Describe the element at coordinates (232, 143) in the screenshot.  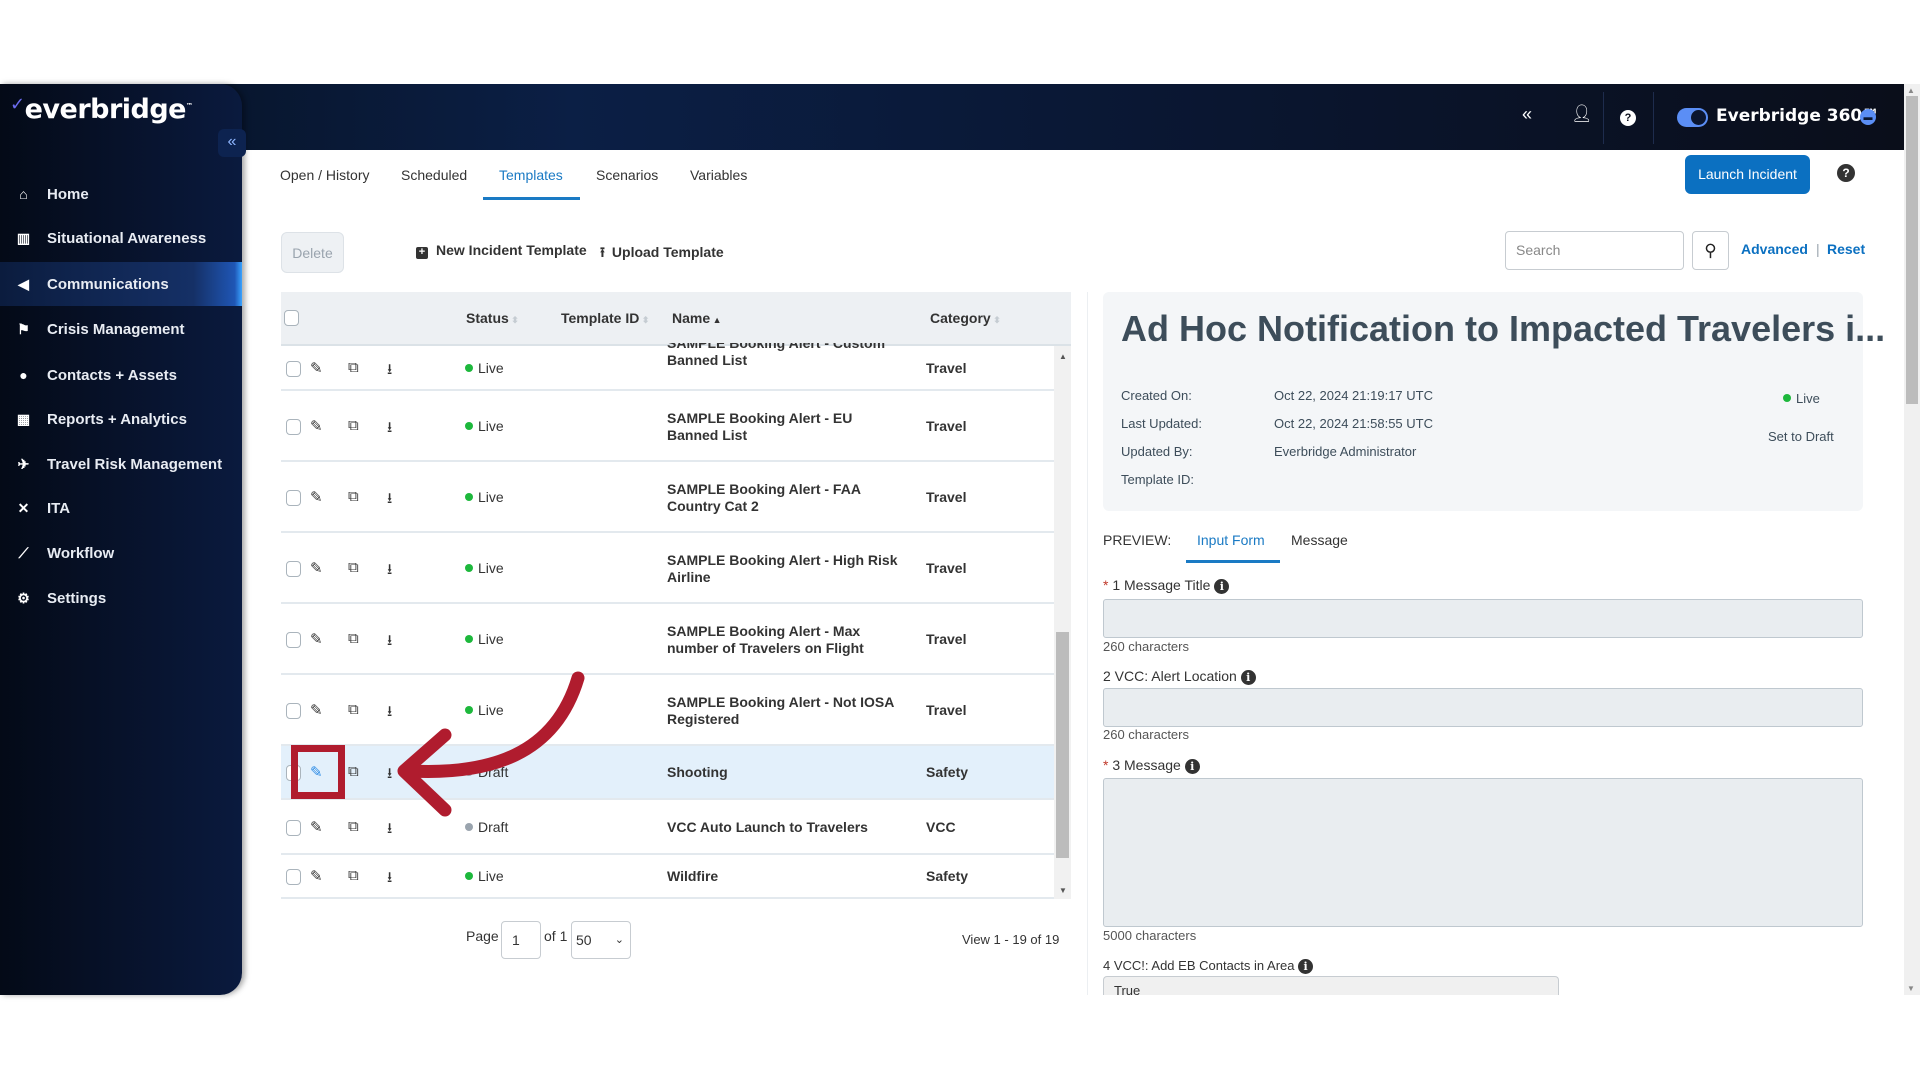
I see `collapse-sidebar-button: «` at that location.